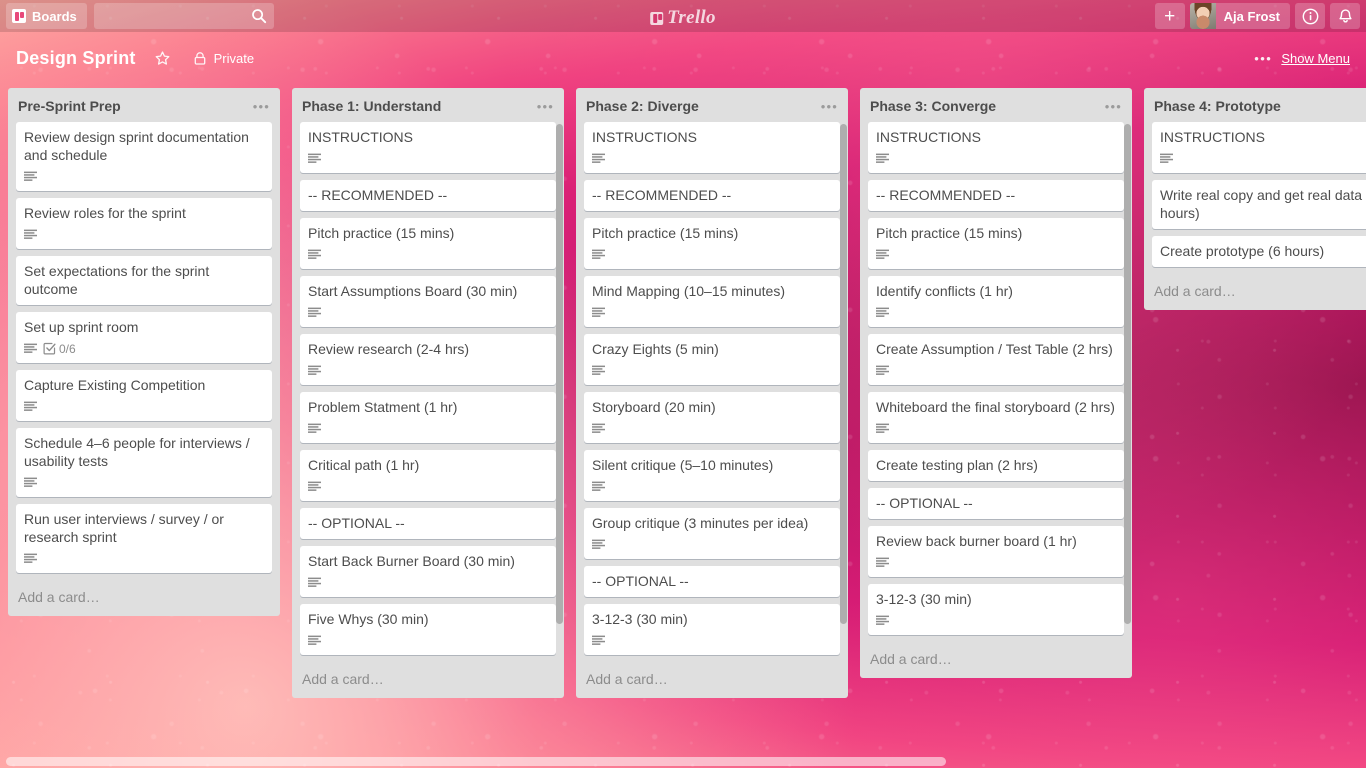 The image size is (1366, 768). Describe the element at coordinates (144, 223) in the screenshot. I see `card: Review roles for the sprint` at that location.